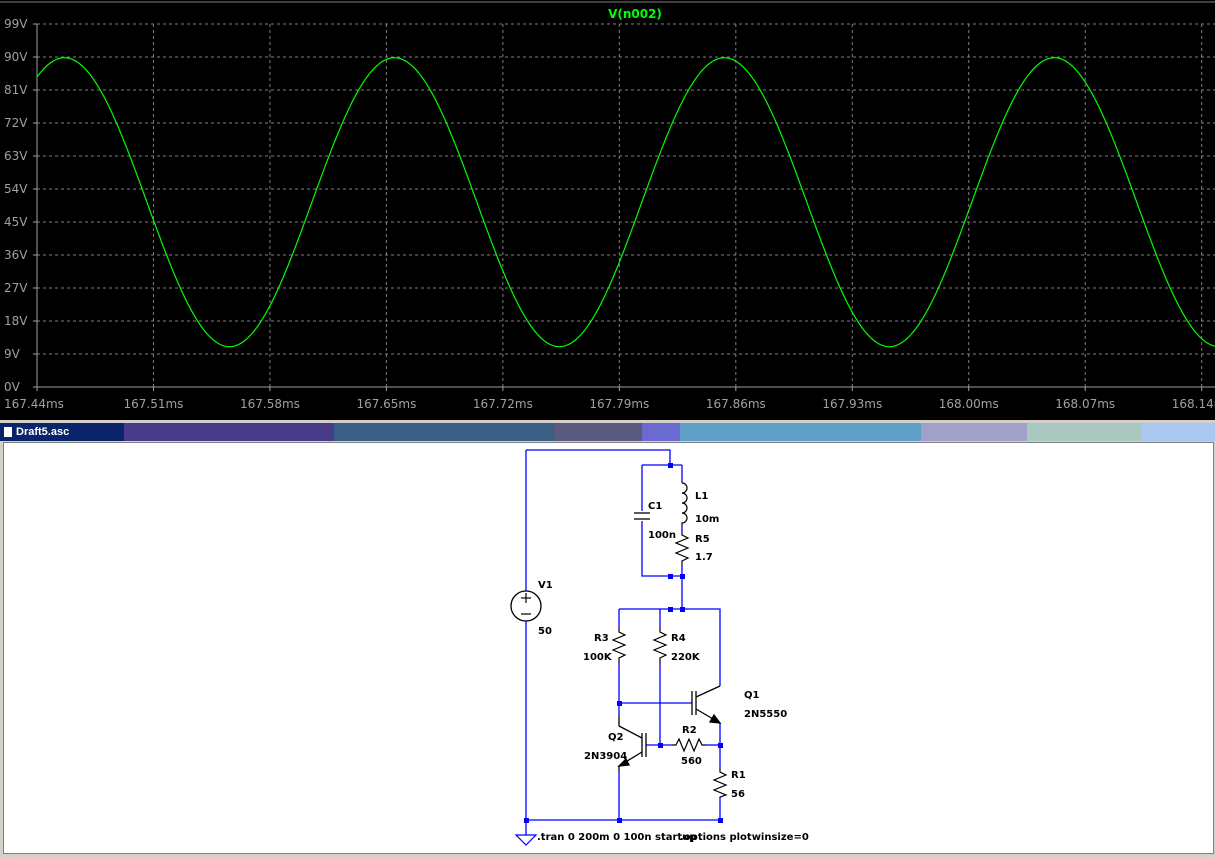 The image size is (1215, 857). I want to click on wires, so click(623, 642).